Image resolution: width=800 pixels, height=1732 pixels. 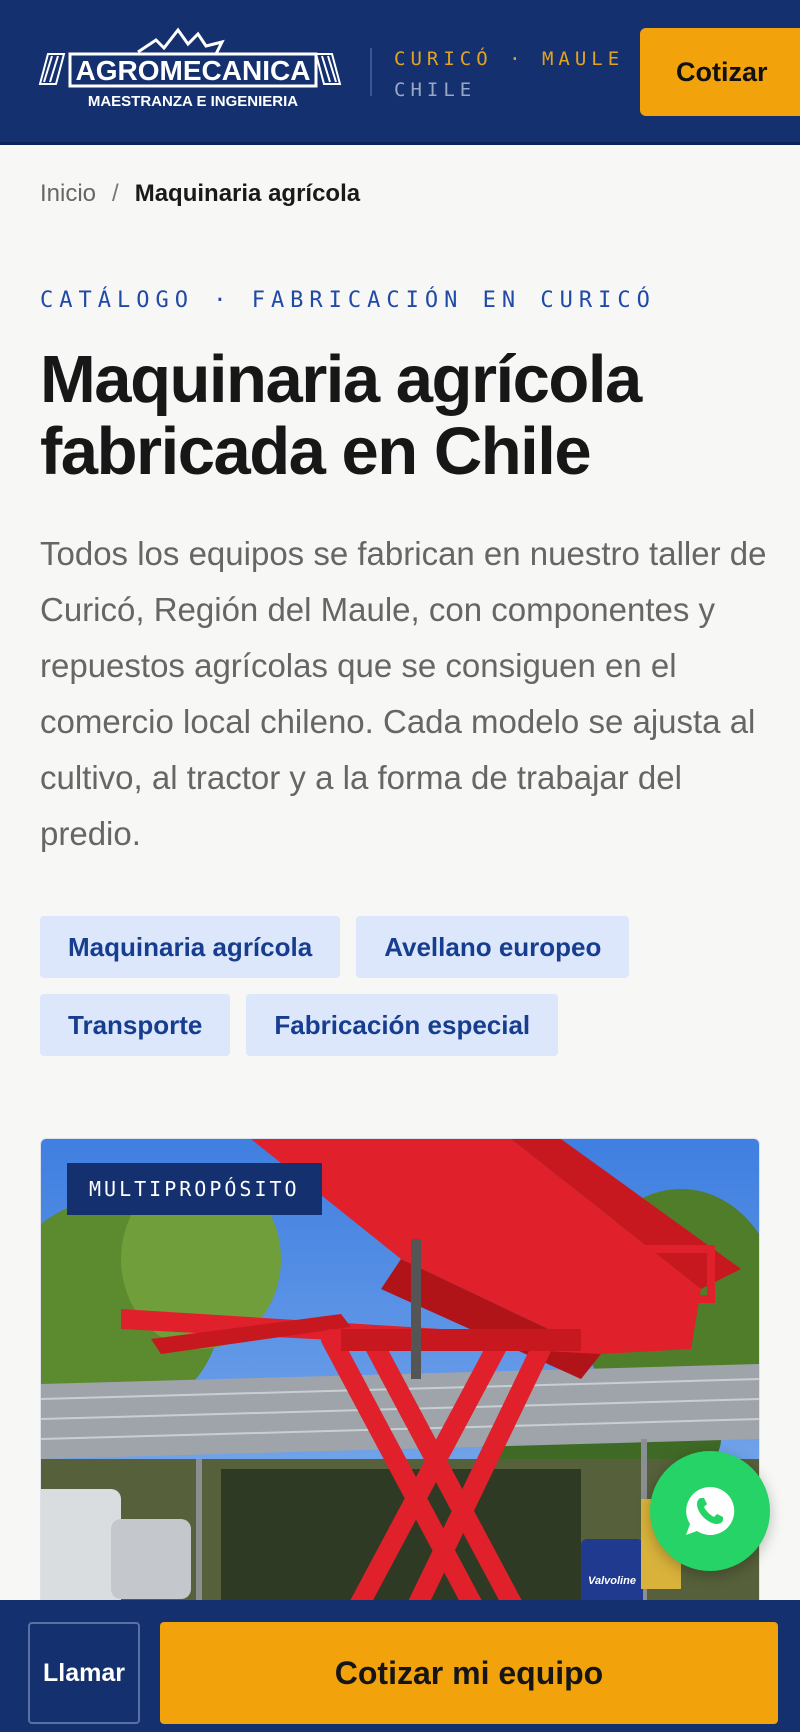 What do you see at coordinates (194, 1189) in the screenshot?
I see `category-badge: MULTIPROPÓSITO` at bounding box center [194, 1189].